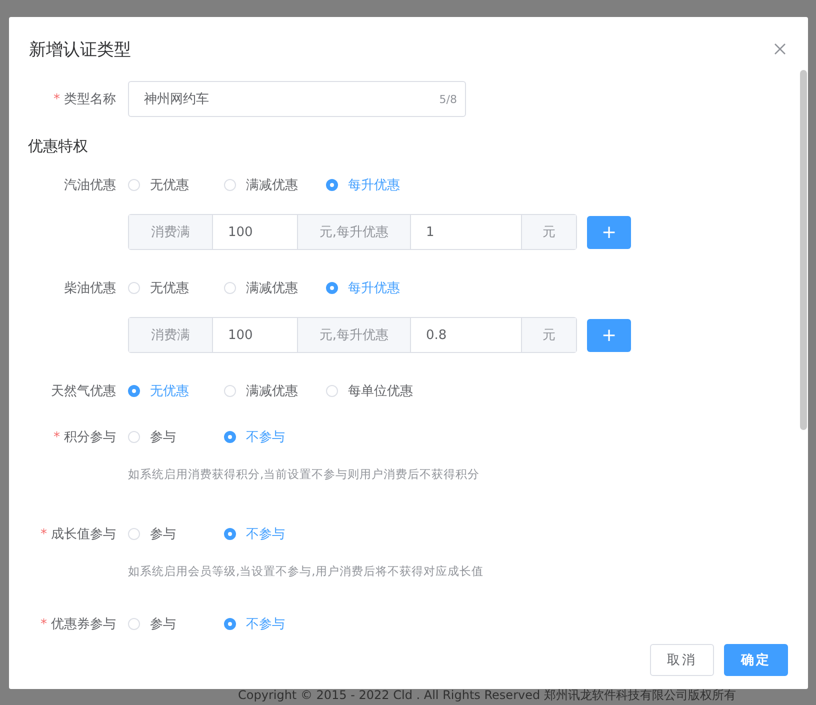  Describe the element at coordinates (83, 391) in the screenshot. I see `field-label: 天然气优惠` at that location.